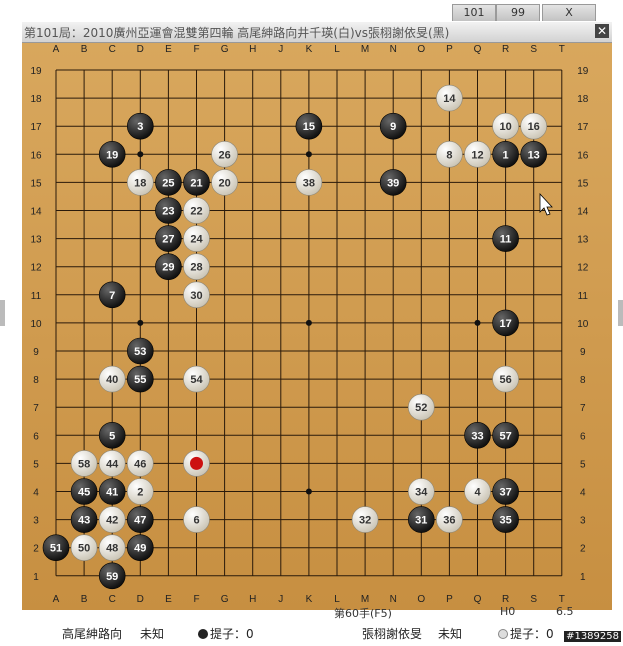  What do you see at coordinates (505, 126) in the screenshot?
I see `stone-10: 10` at bounding box center [505, 126].